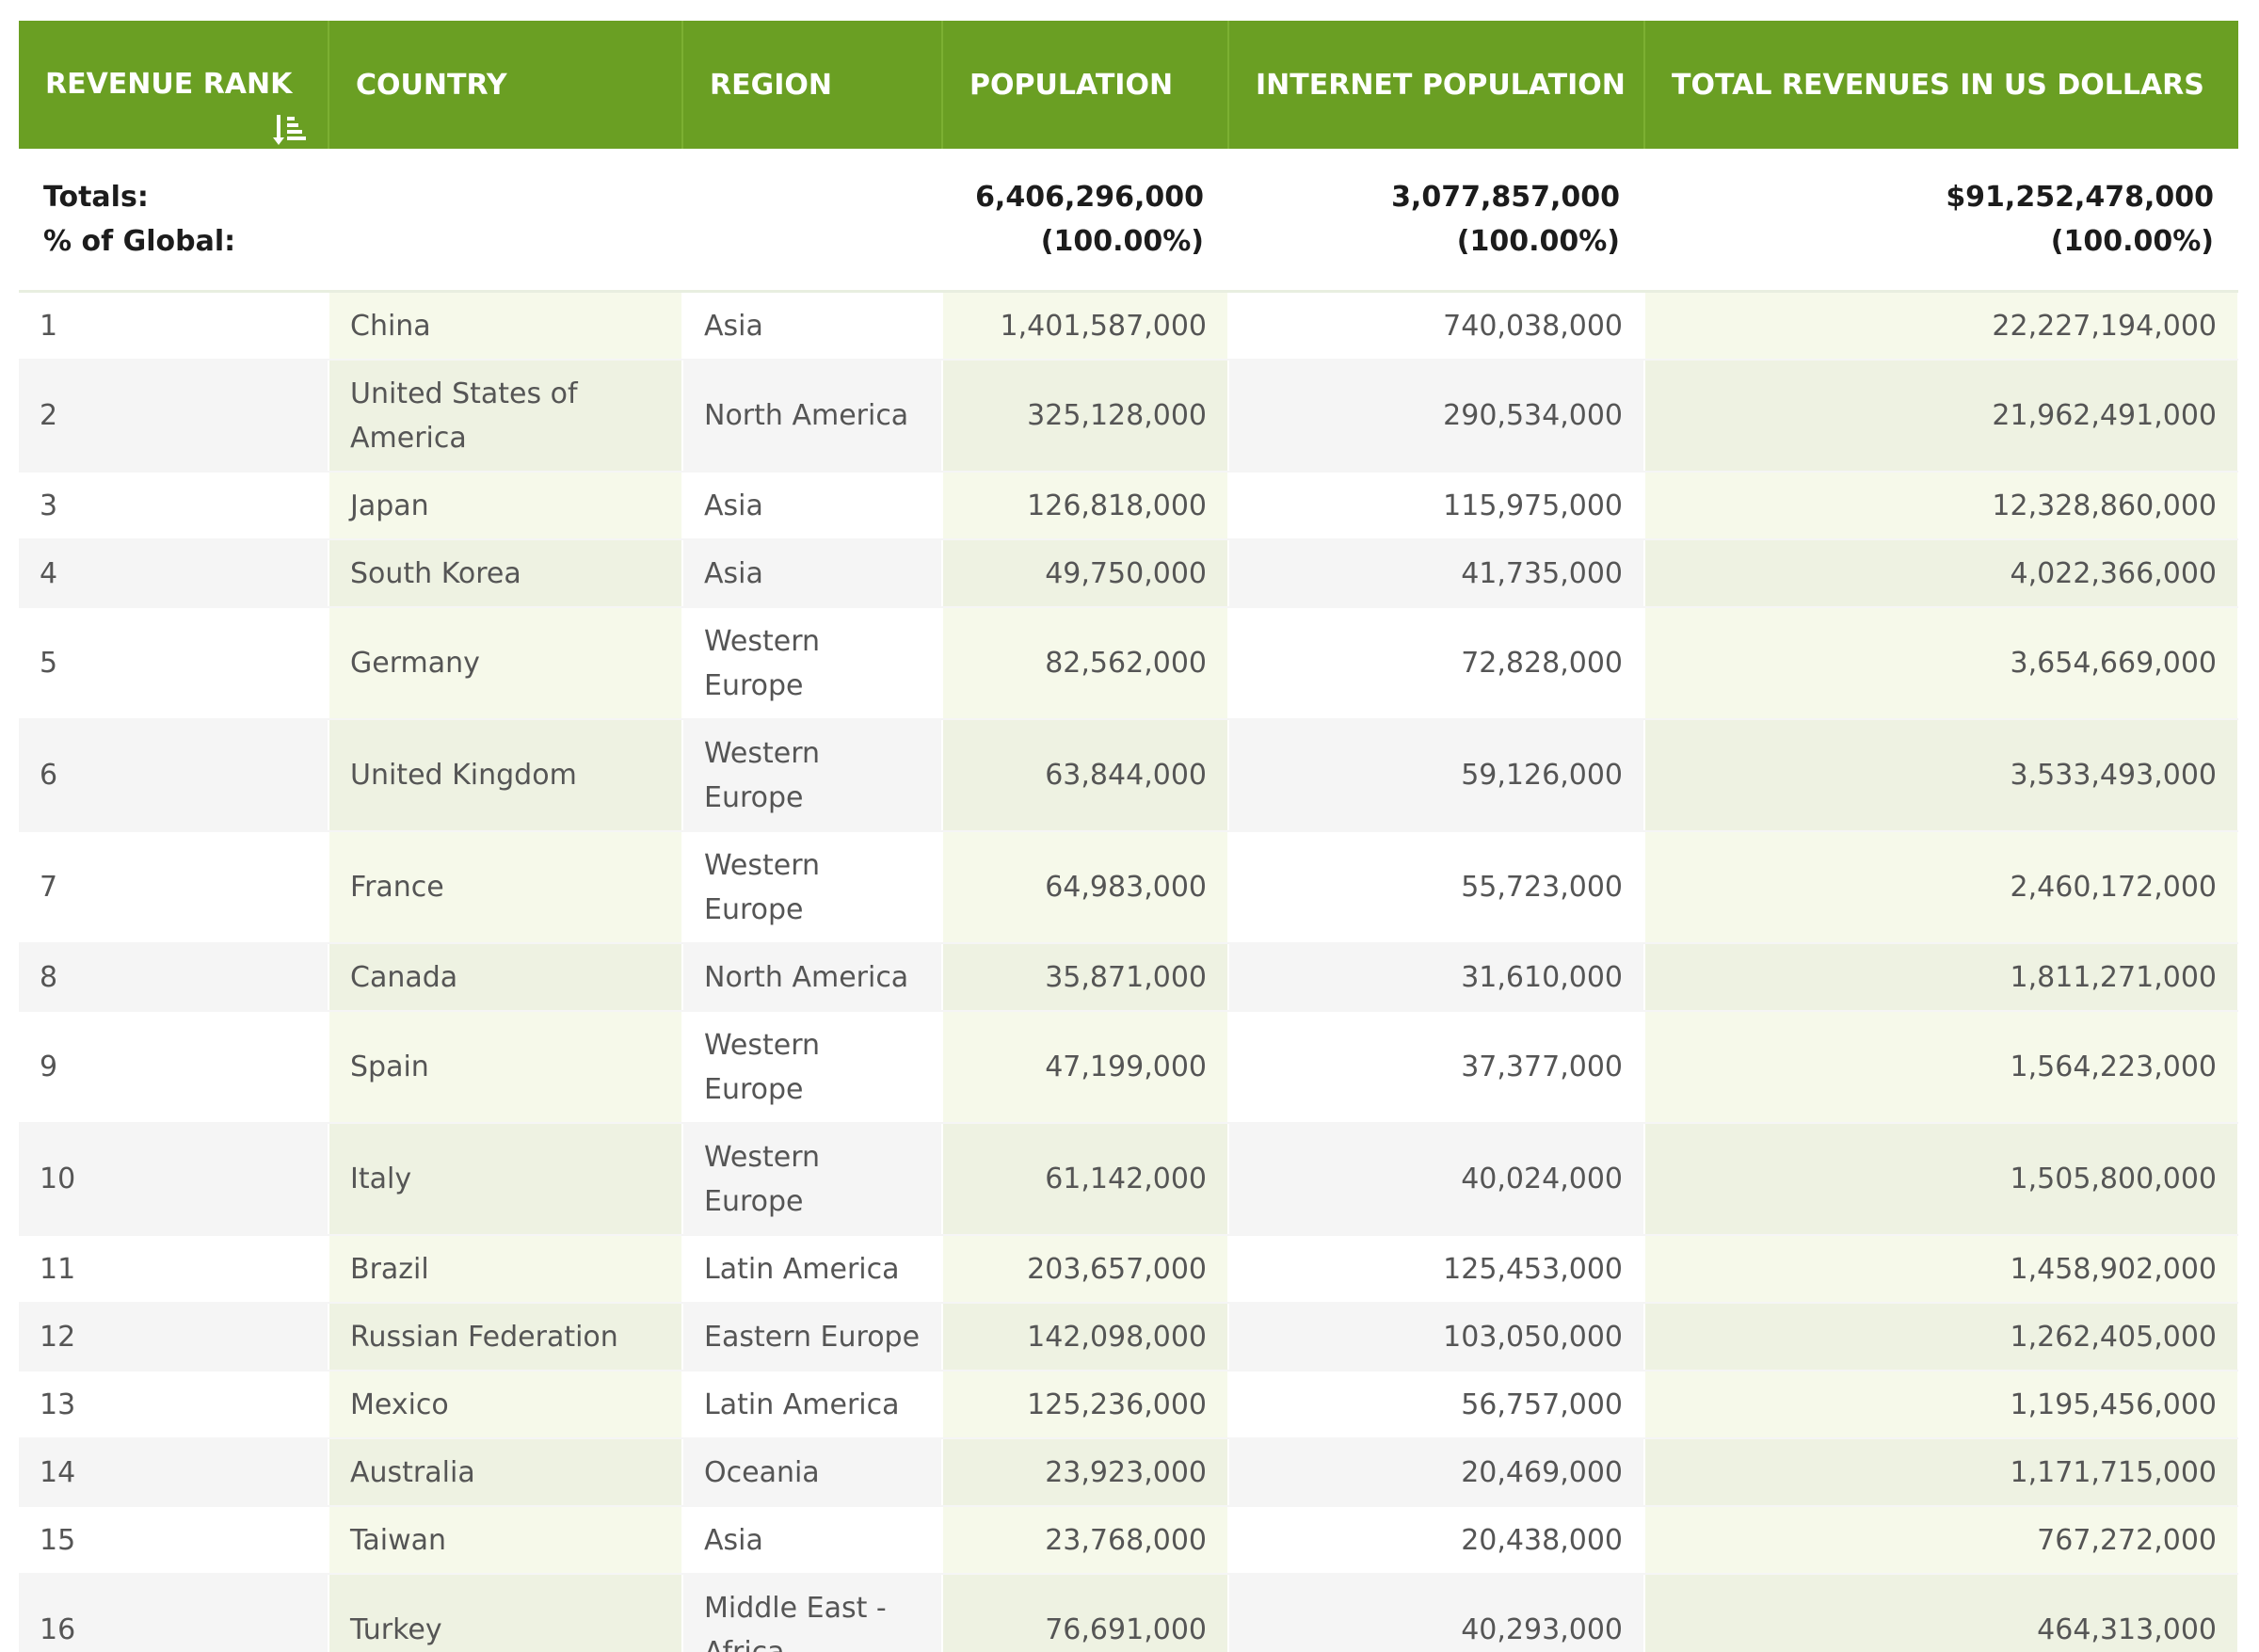  I want to click on column-header-revenue-rank: REVENUE RANK, so click(174, 85).